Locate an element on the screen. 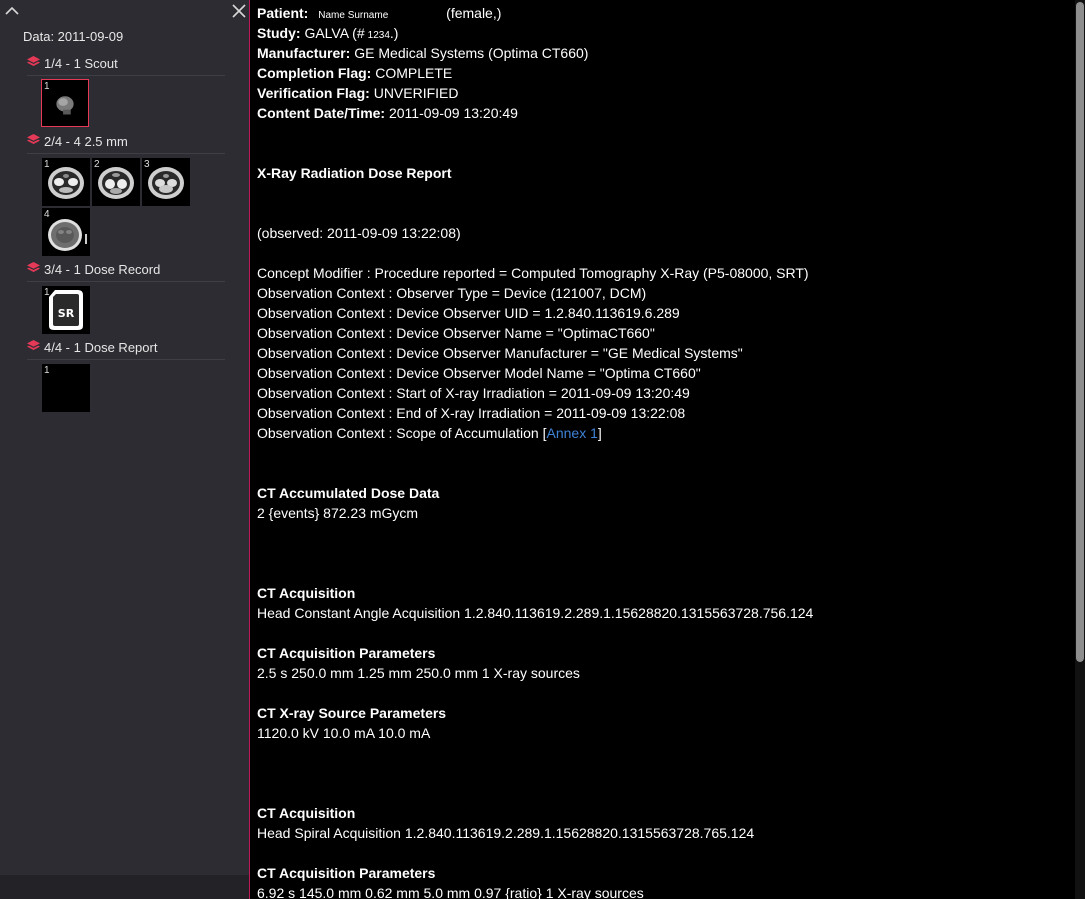  completion-flag-value: COMPLETE is located at coordinates (414, 73).